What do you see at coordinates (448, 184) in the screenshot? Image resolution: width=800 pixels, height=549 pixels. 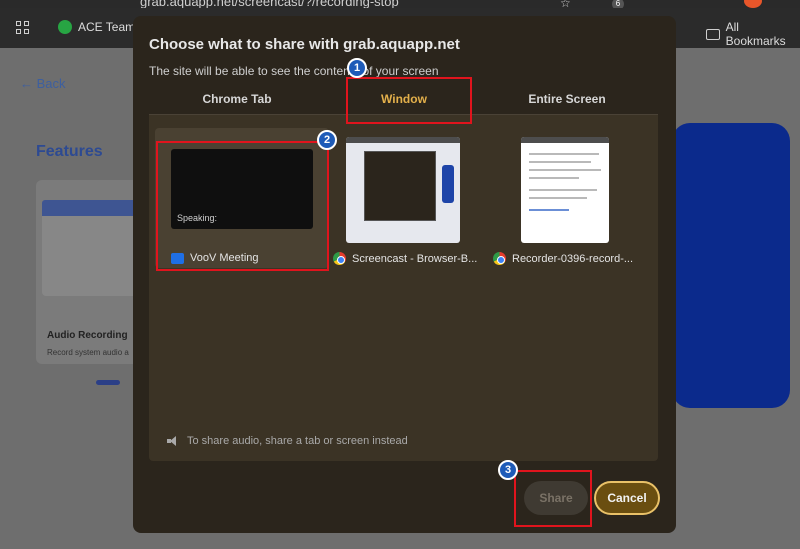 I see `thumbnail-blue-panel` at bounding box center [448, 184].